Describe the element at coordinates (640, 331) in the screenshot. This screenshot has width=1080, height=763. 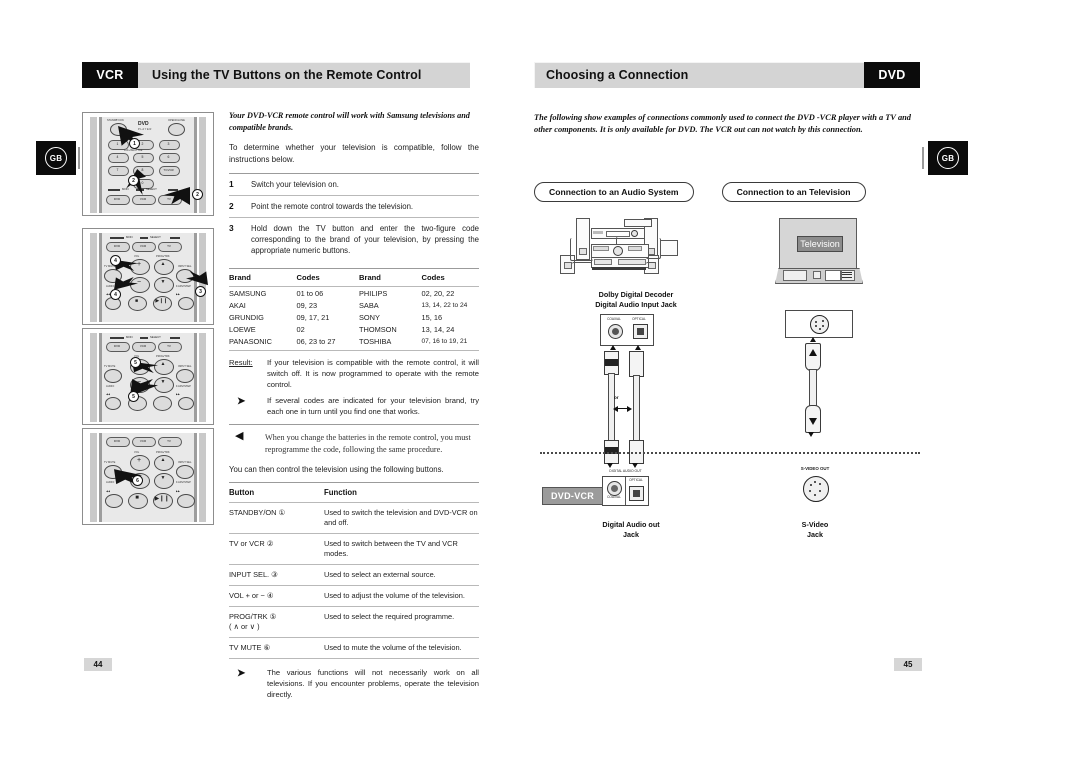
I see `optical-input-jack` at that location.